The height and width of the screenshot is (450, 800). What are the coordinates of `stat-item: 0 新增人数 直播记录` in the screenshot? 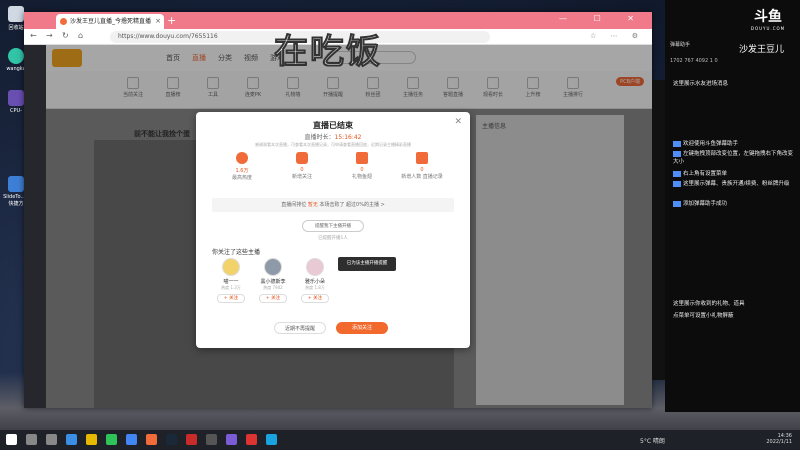 It's located at (422, 166).